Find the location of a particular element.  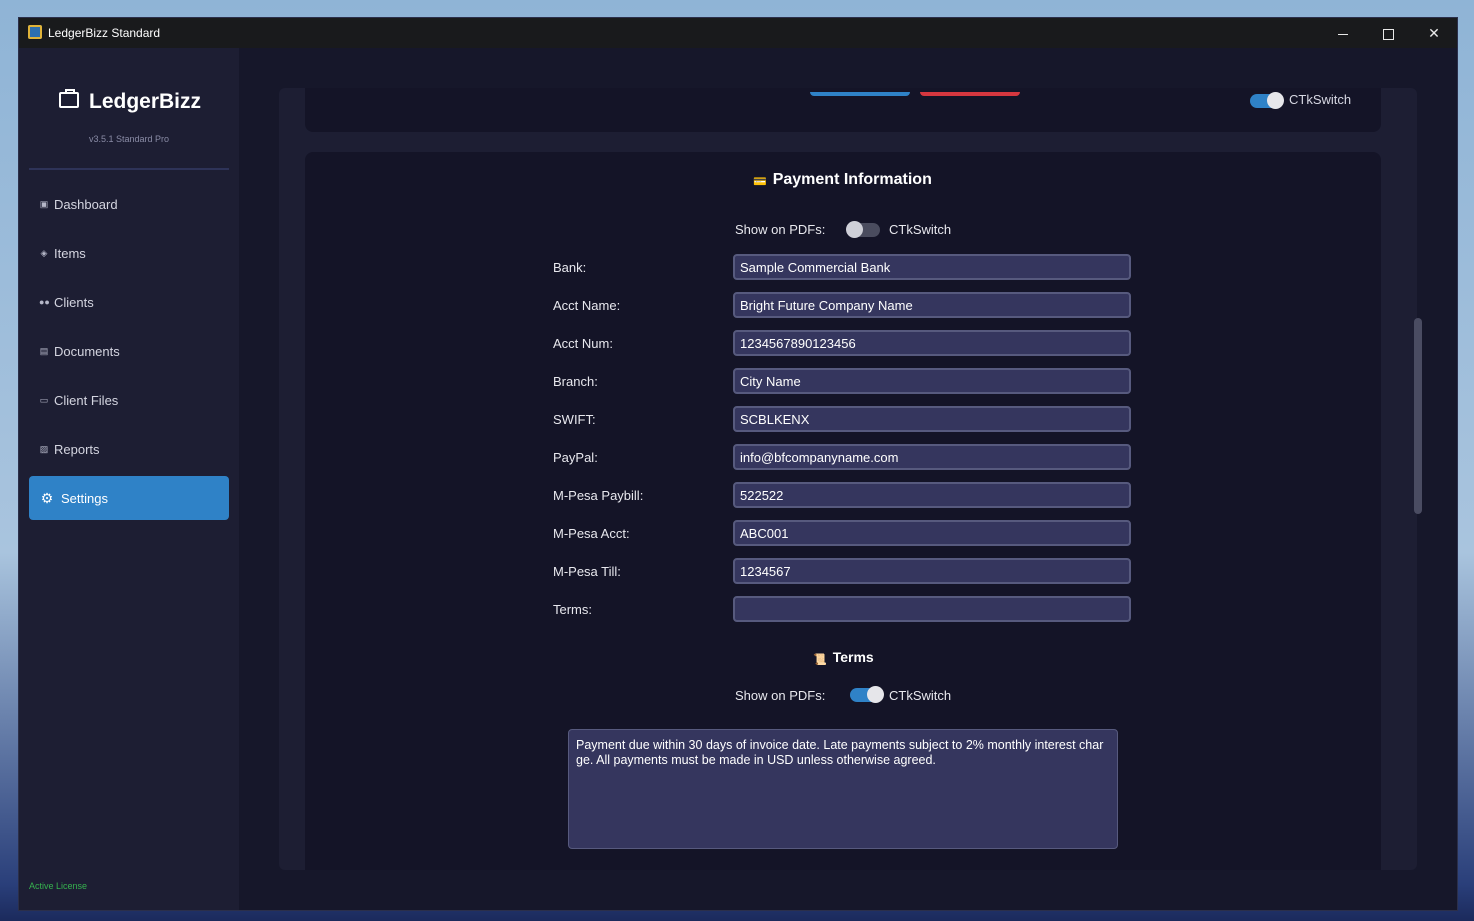

mpesa-acct-input is located at coordinates (932, 533).